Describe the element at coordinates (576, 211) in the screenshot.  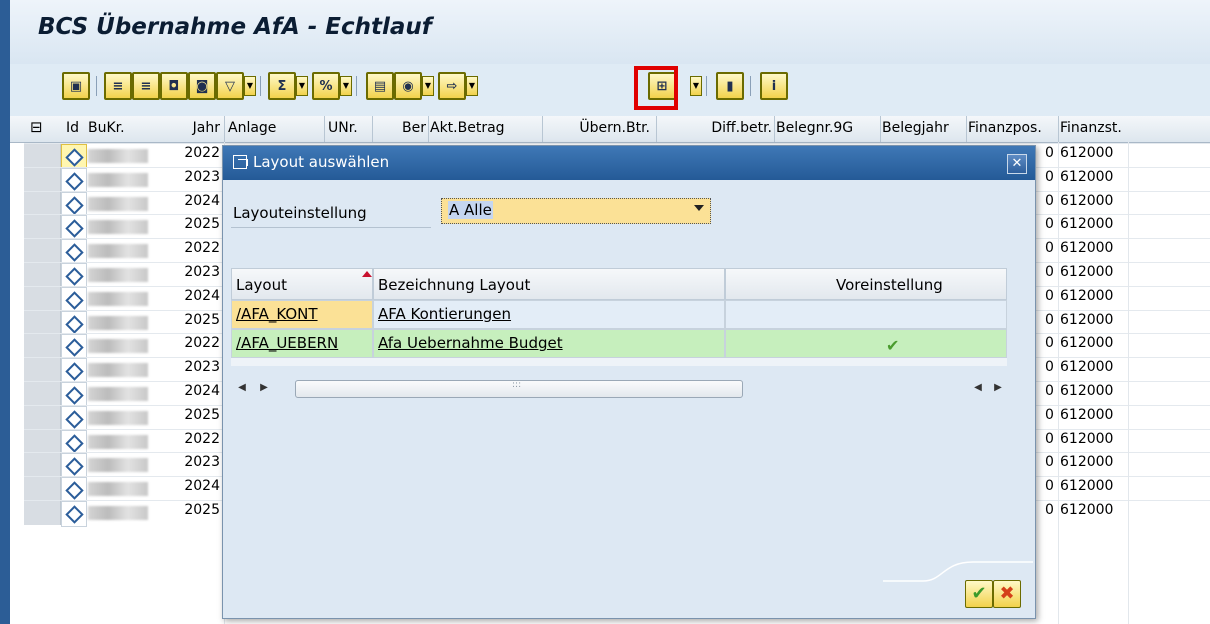
I see `layout-setting-select: A Alle` at that location.